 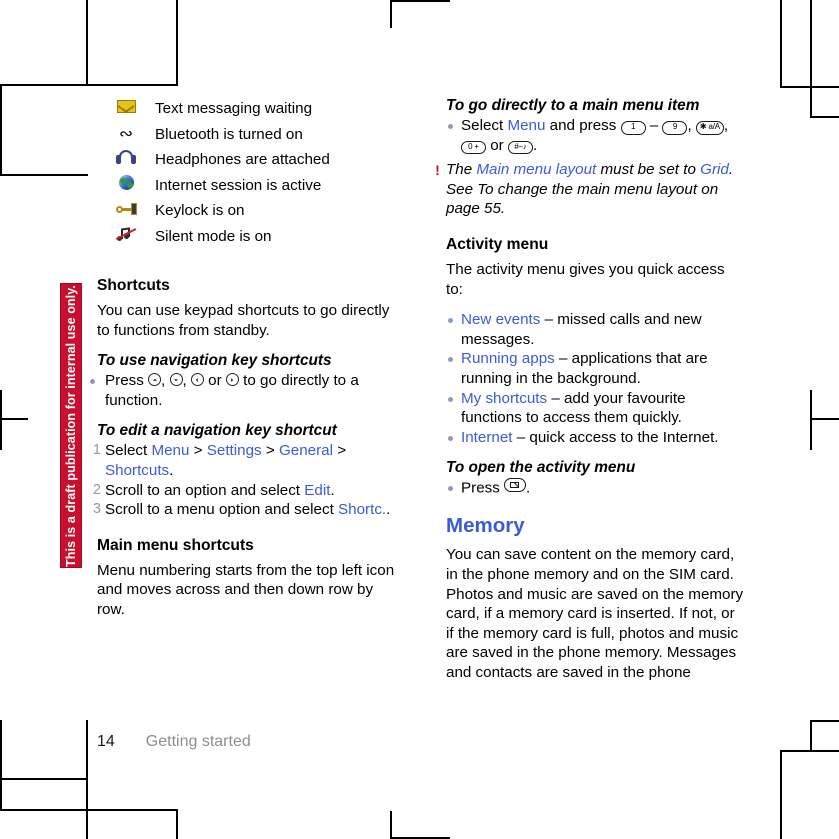 What do you see at coordinates (709, 128) in the screenshot?
I see `key-star-icon: ✱ a/A` at bounding box center [709, 128].